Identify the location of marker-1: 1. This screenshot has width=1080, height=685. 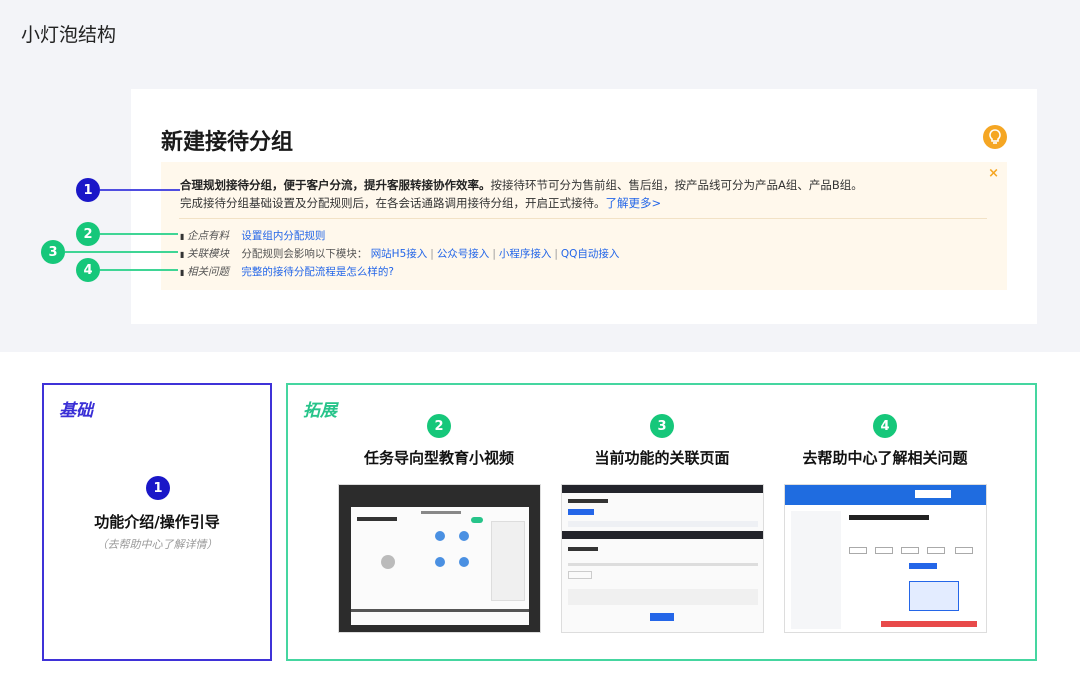
(88, 190).